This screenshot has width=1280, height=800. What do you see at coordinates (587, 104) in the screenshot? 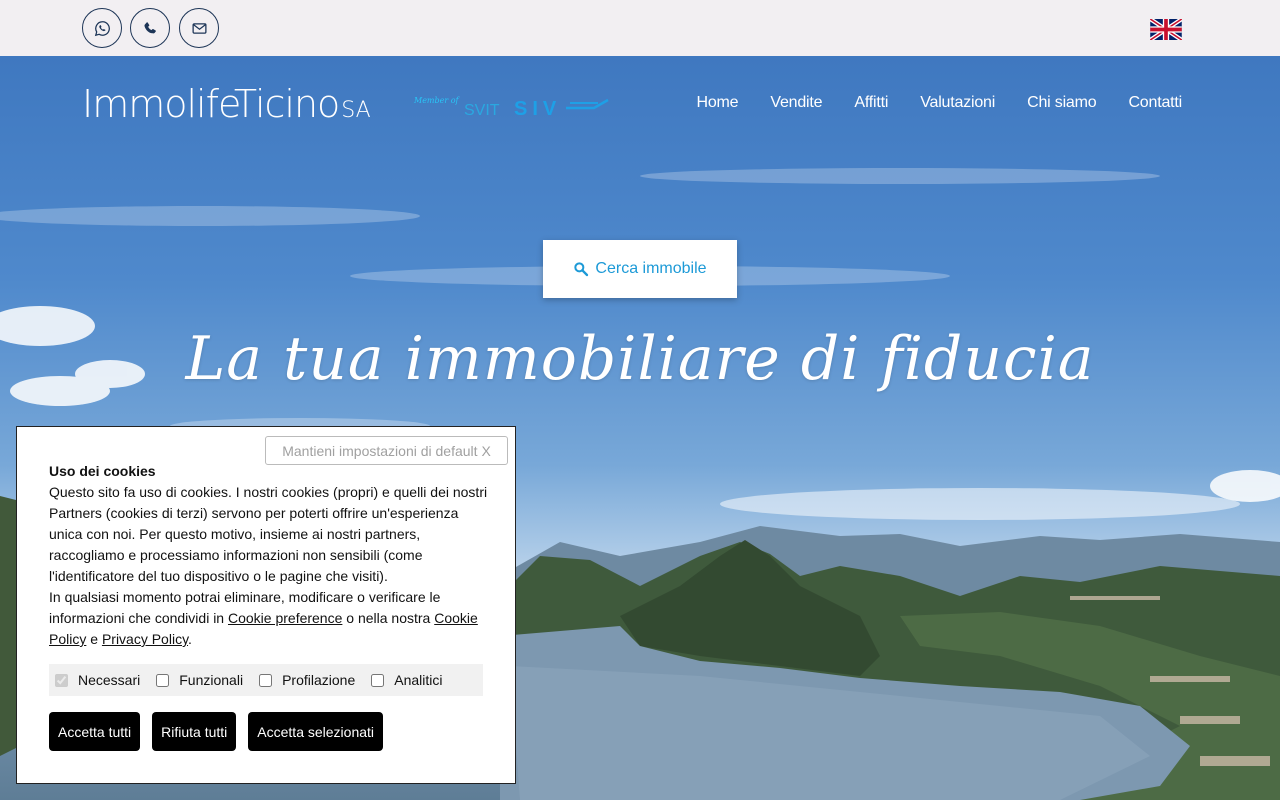
I see `siv-wave-icon` at bounding box center [587, 104].